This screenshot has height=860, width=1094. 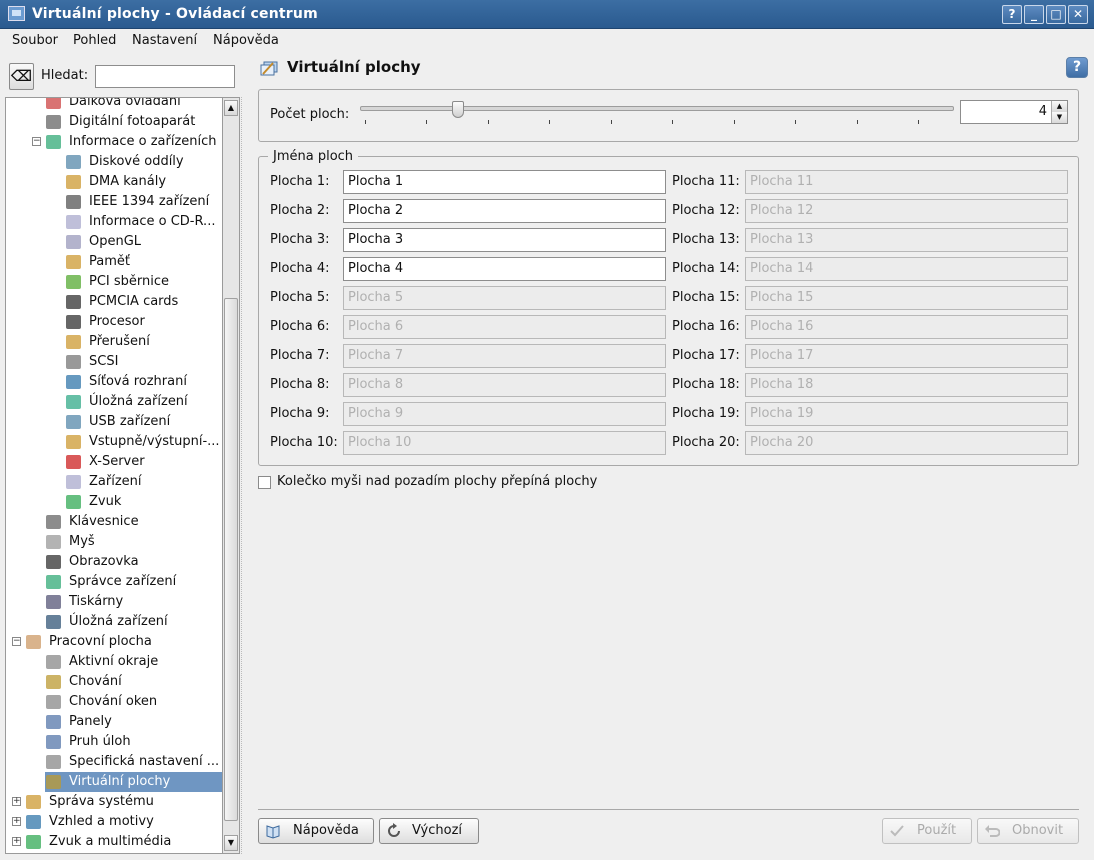 What do you see at coordinates (134, 782) in the screenshot?
I see `tree-item: Virtuální plochy` at bounding box center [134, 782].